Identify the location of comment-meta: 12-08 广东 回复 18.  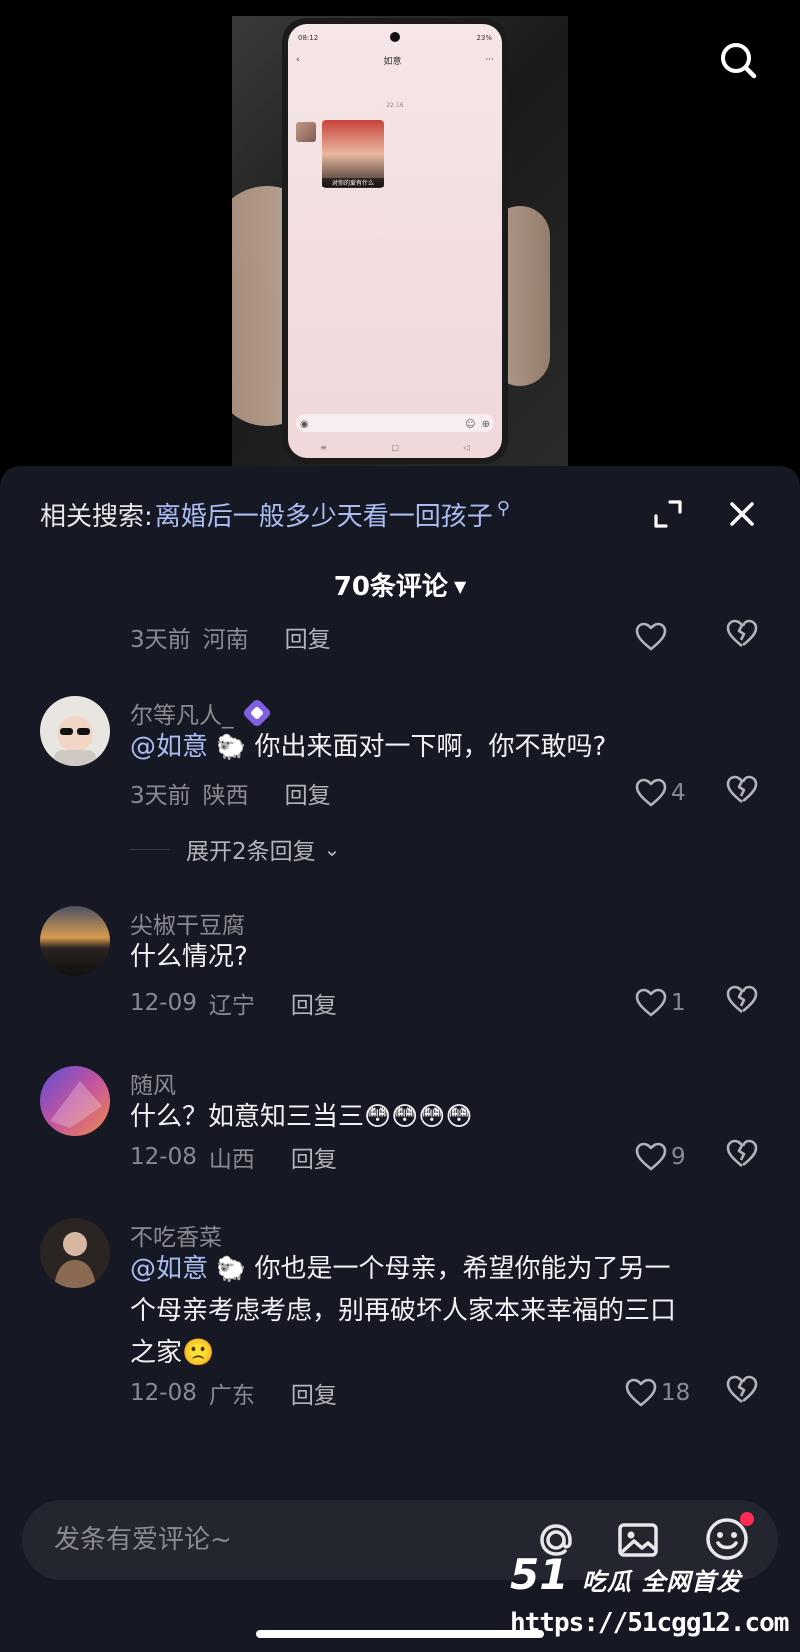
(445, 1393).